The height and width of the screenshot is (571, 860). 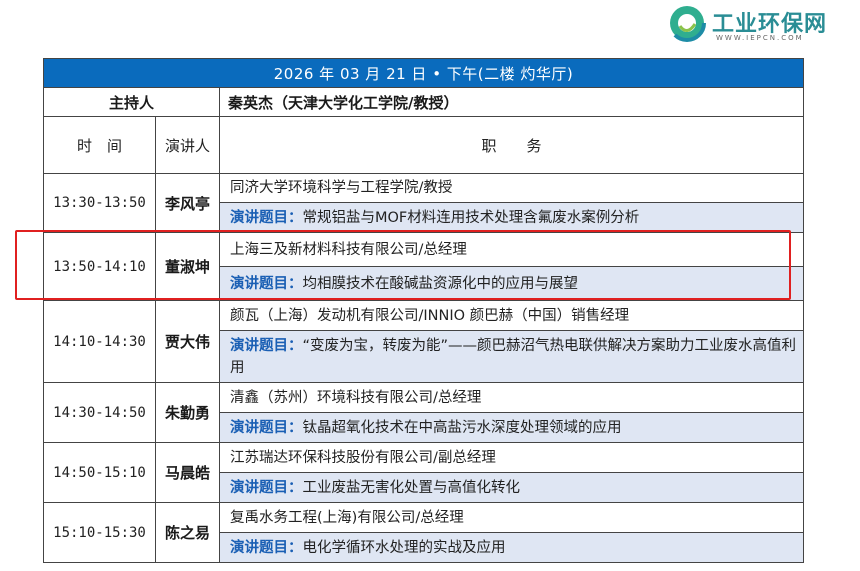 I want to click on table-row: 14:30-14:50 朱勤勇 清鑫（苏州）环境科技有限公司/总经理, so click(x=424, y=412).